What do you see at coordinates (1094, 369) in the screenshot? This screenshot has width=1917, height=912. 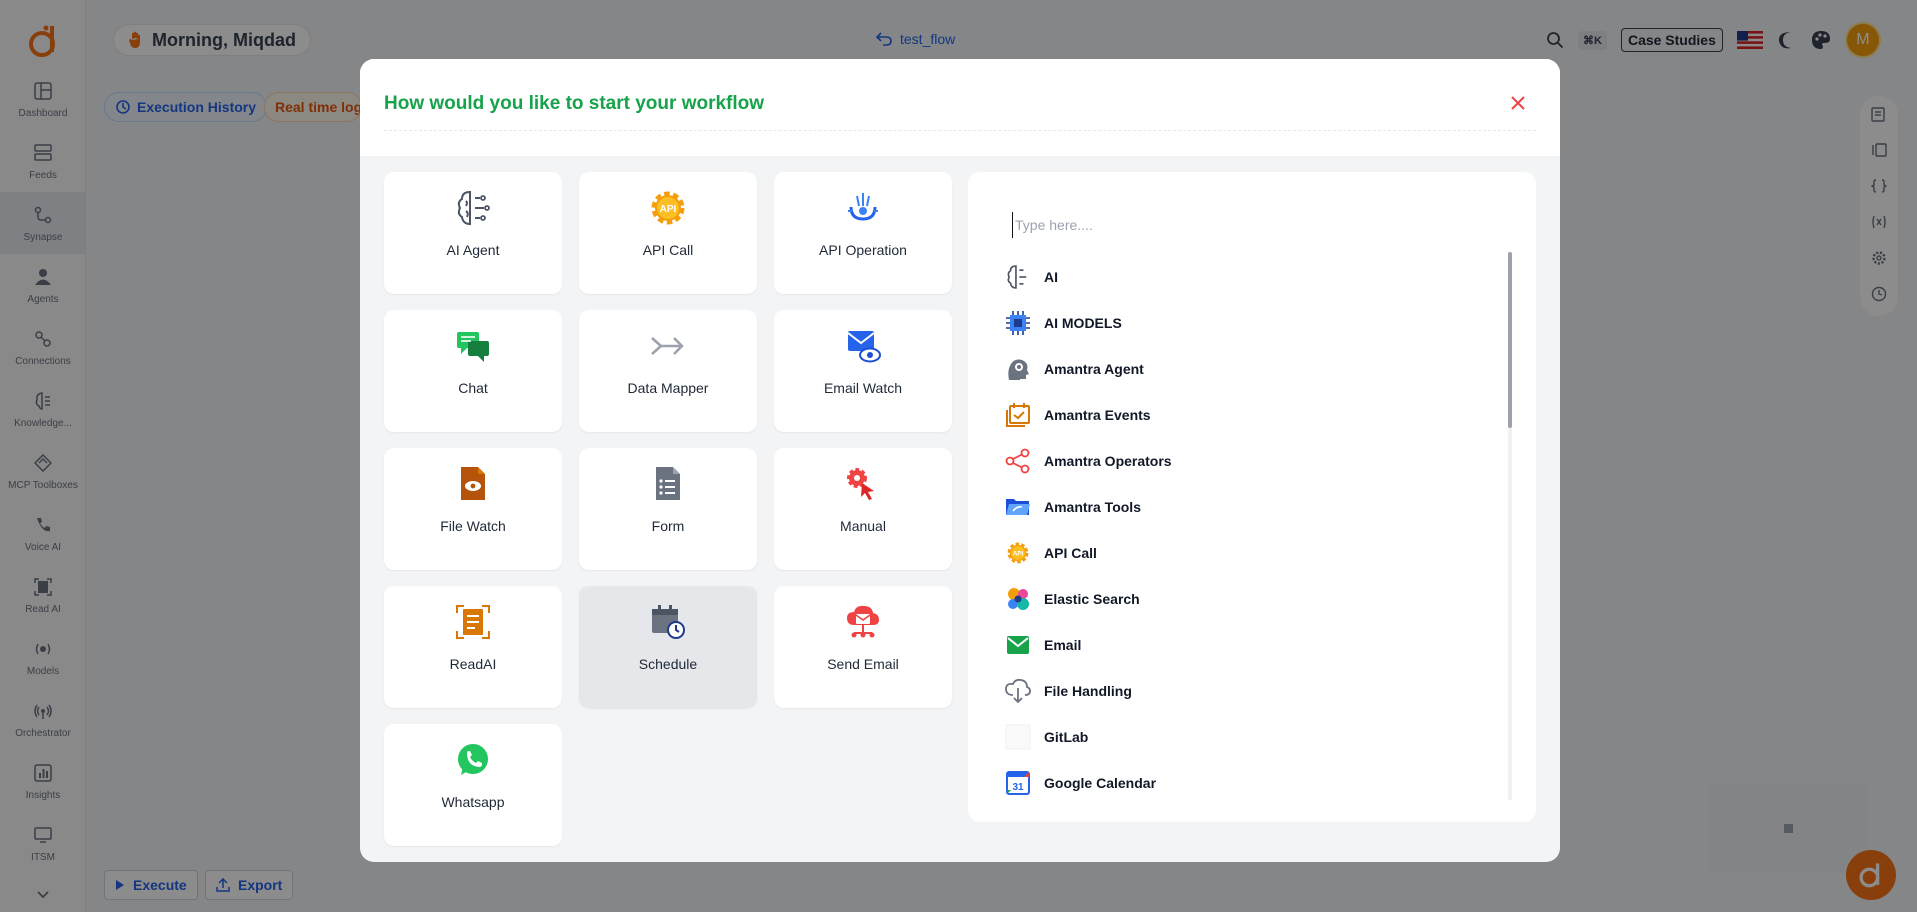 I see `list-item-label: Amantra Agent` at bounding box center [1094, 369].